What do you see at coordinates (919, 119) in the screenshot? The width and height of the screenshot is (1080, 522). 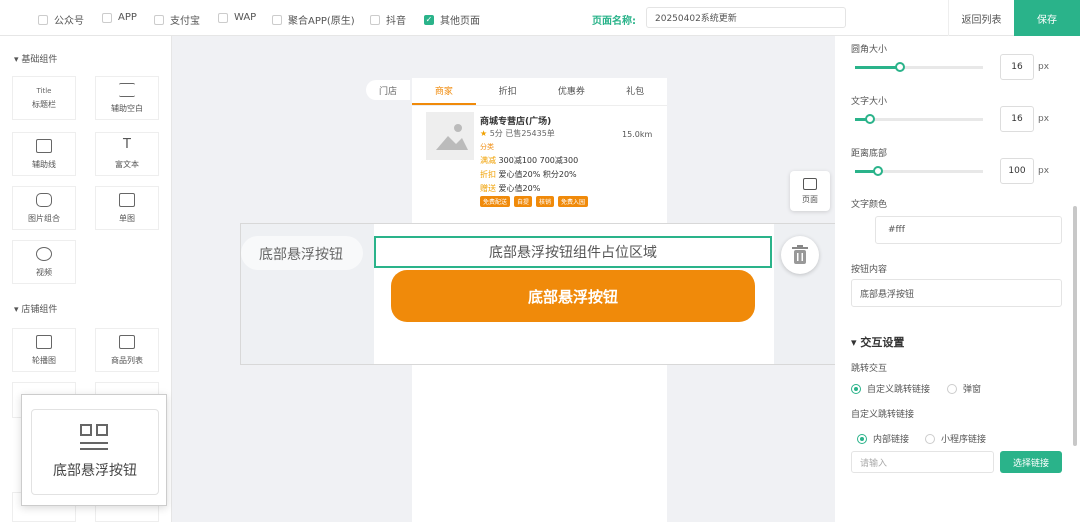 I see `font-size-slider` at bounding box center [919, 119].